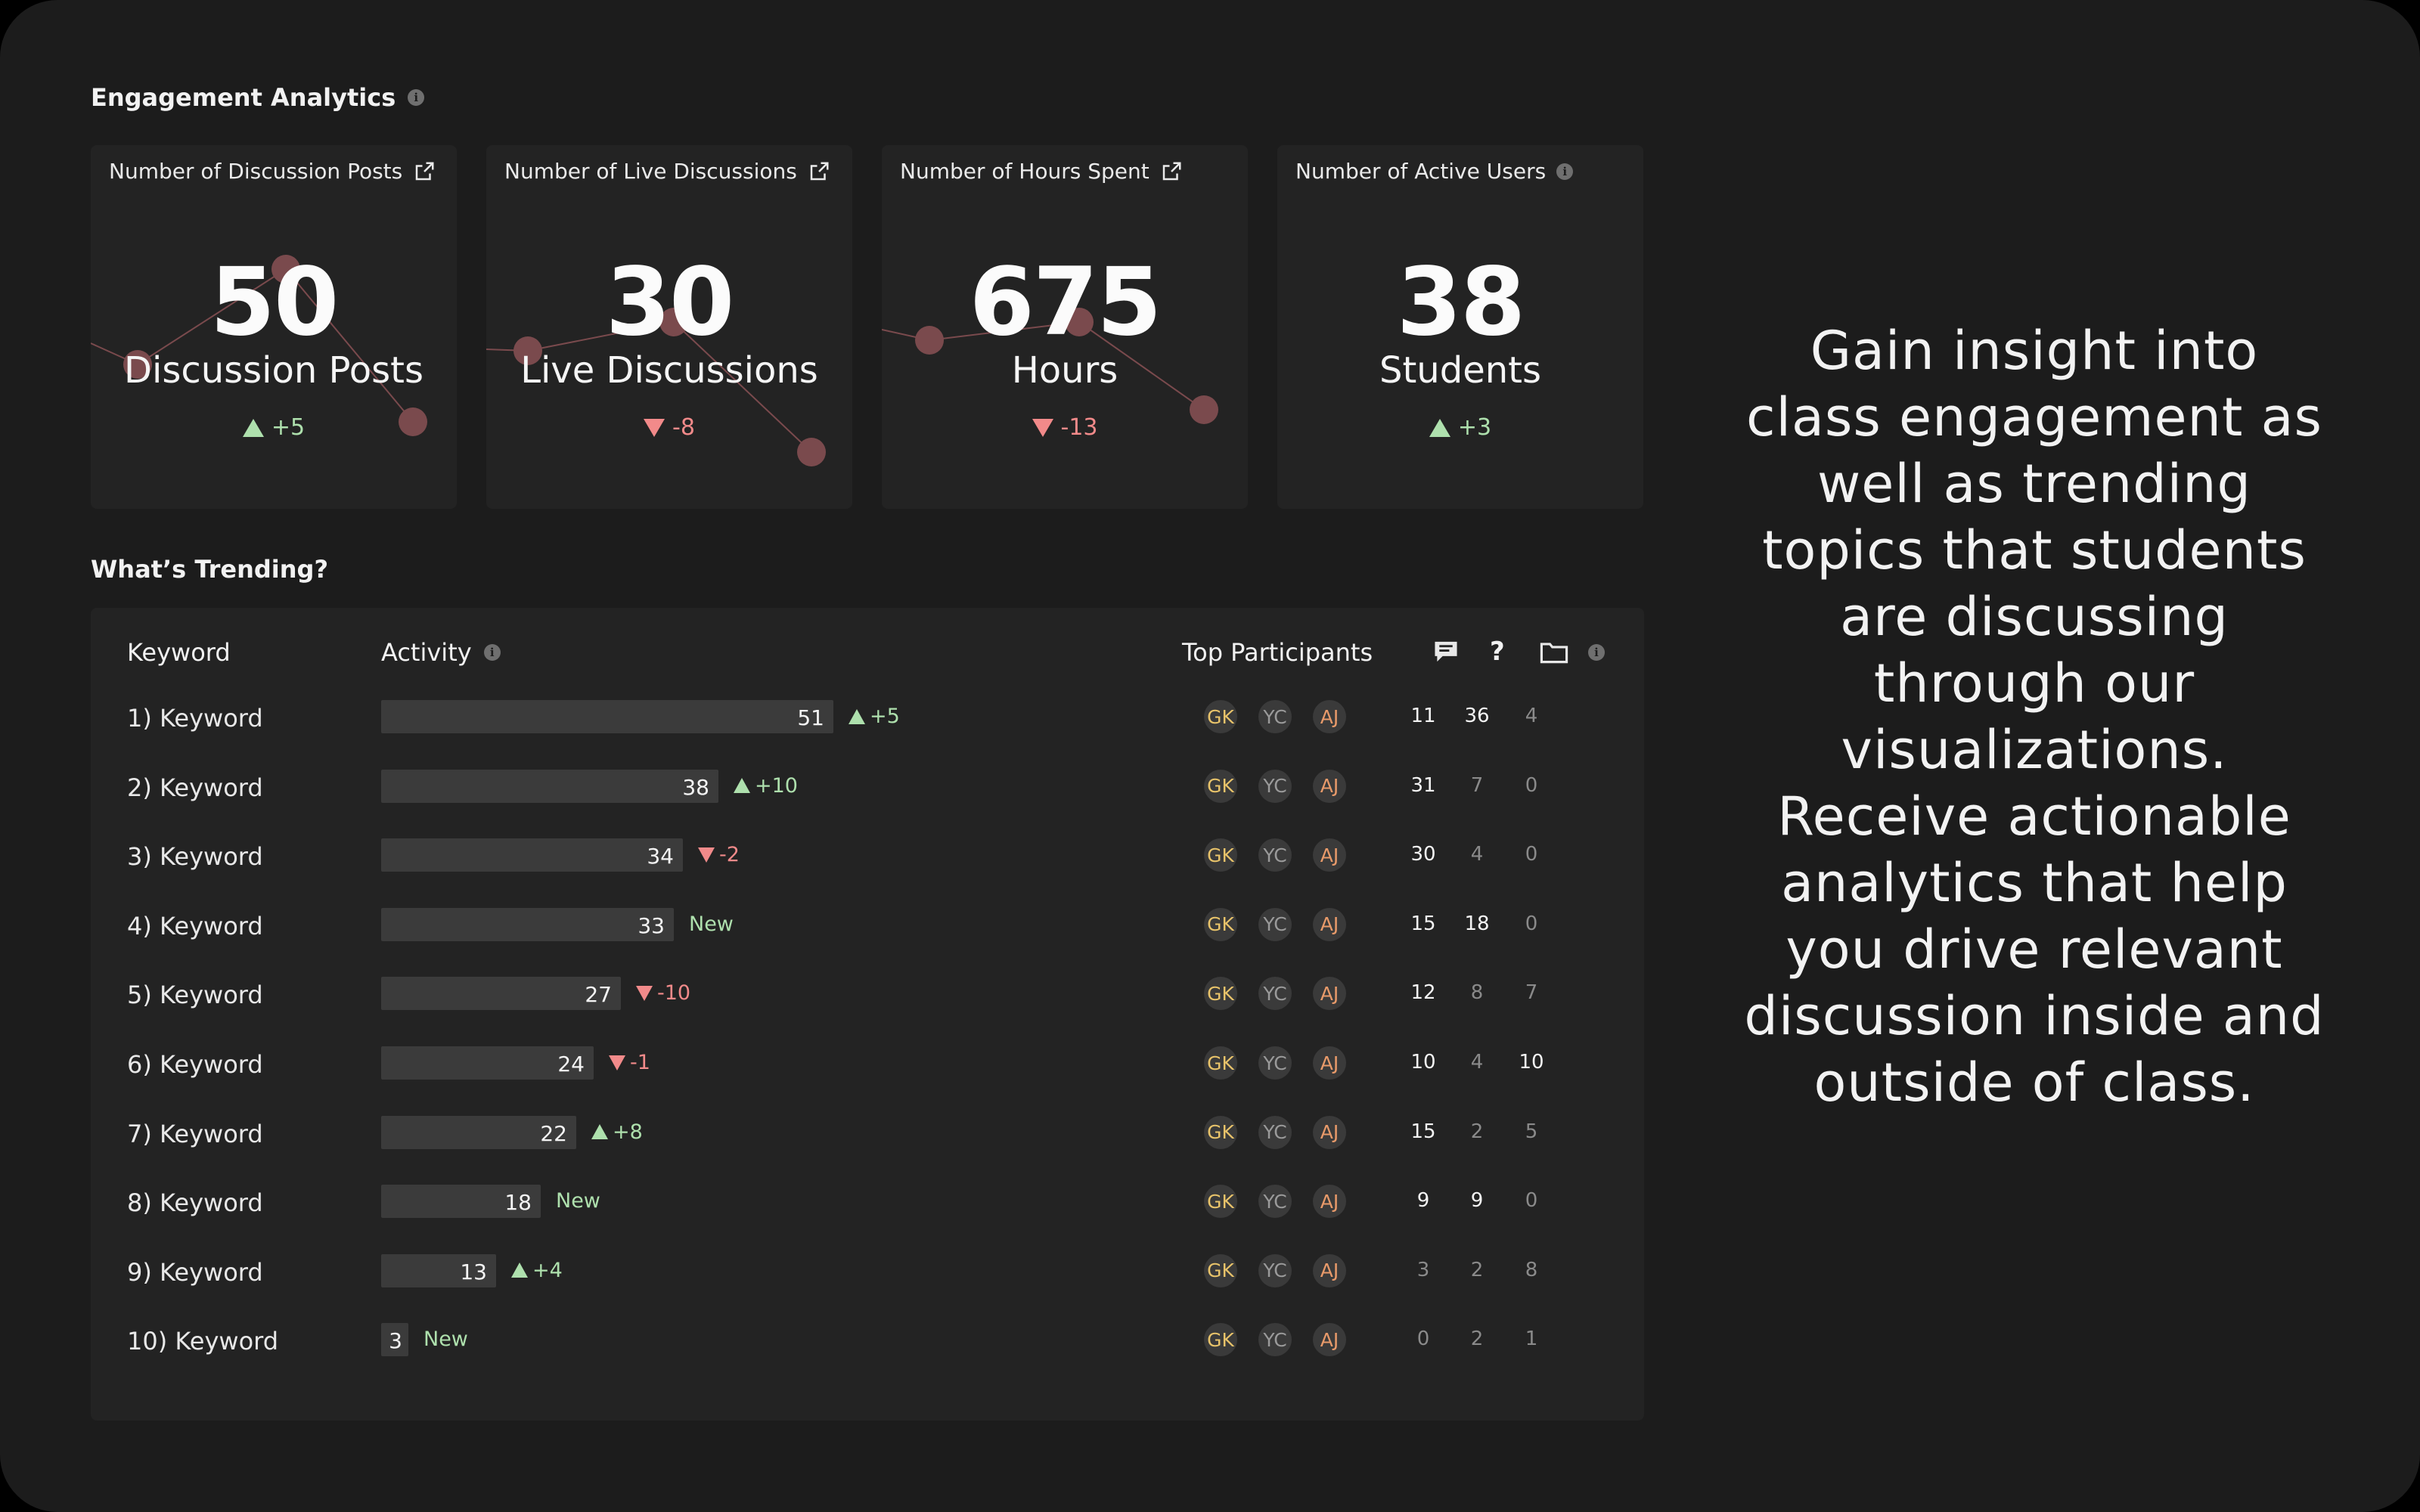  I want to click on activity-change: New, so click(446, 1339).